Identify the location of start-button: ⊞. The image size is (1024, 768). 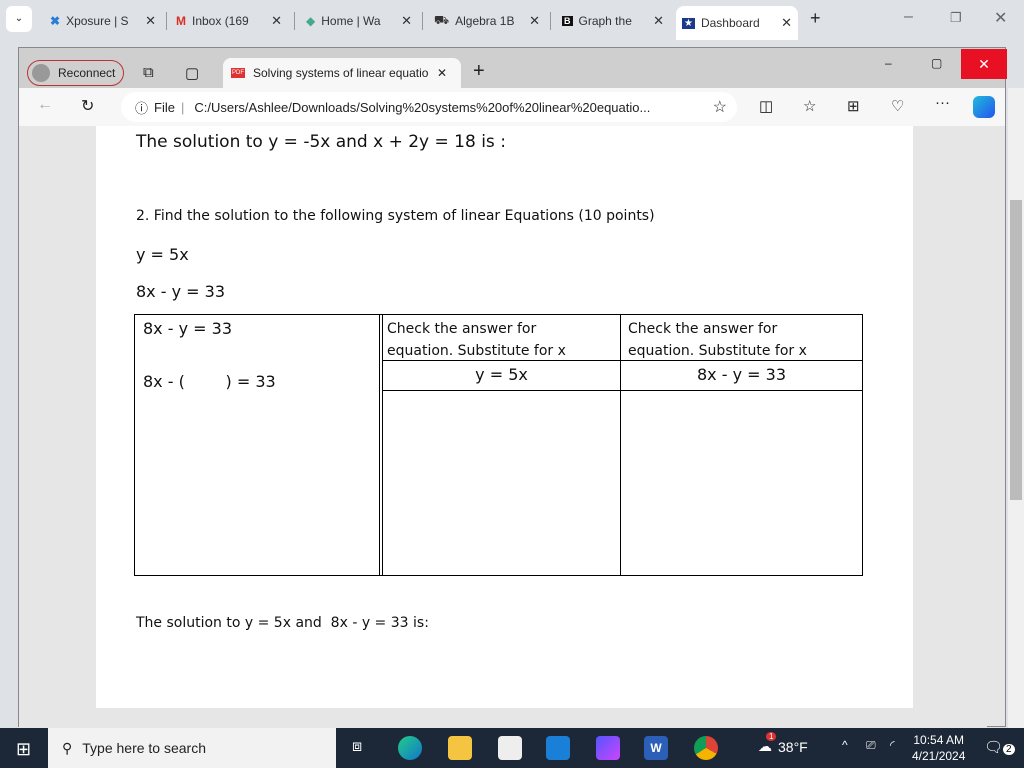
(23, 749).